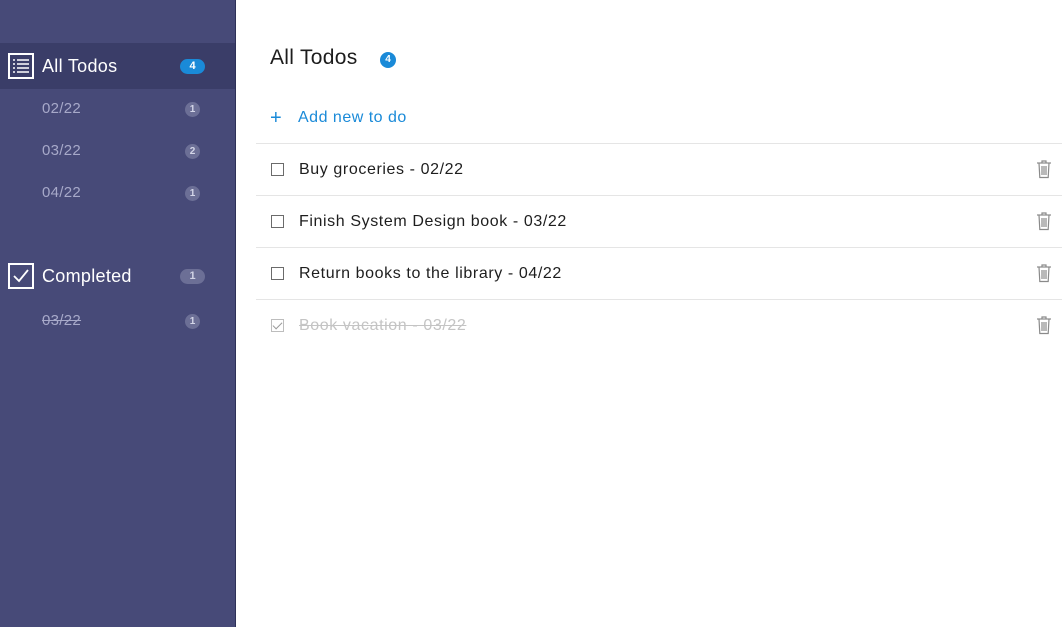  What do you see at coordinates (659, 273) in the screenshot?
I see `todo-row: Return books to the library - 04/22` at bounding box center [659, 273].